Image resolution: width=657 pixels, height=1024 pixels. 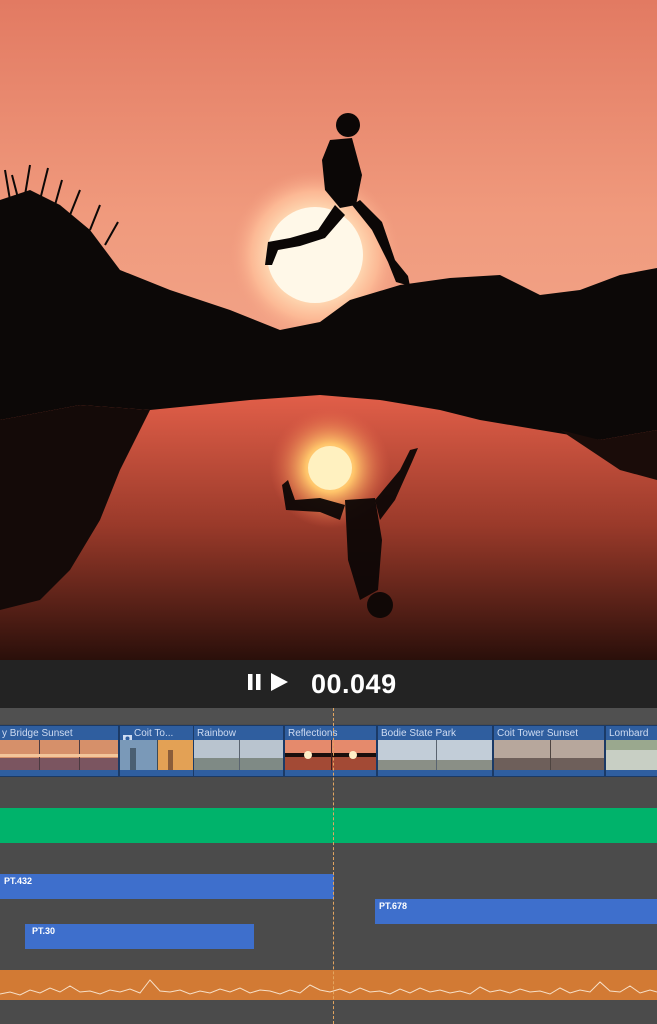 I want to click on timeline-ruler, so click(x=328, y=716).